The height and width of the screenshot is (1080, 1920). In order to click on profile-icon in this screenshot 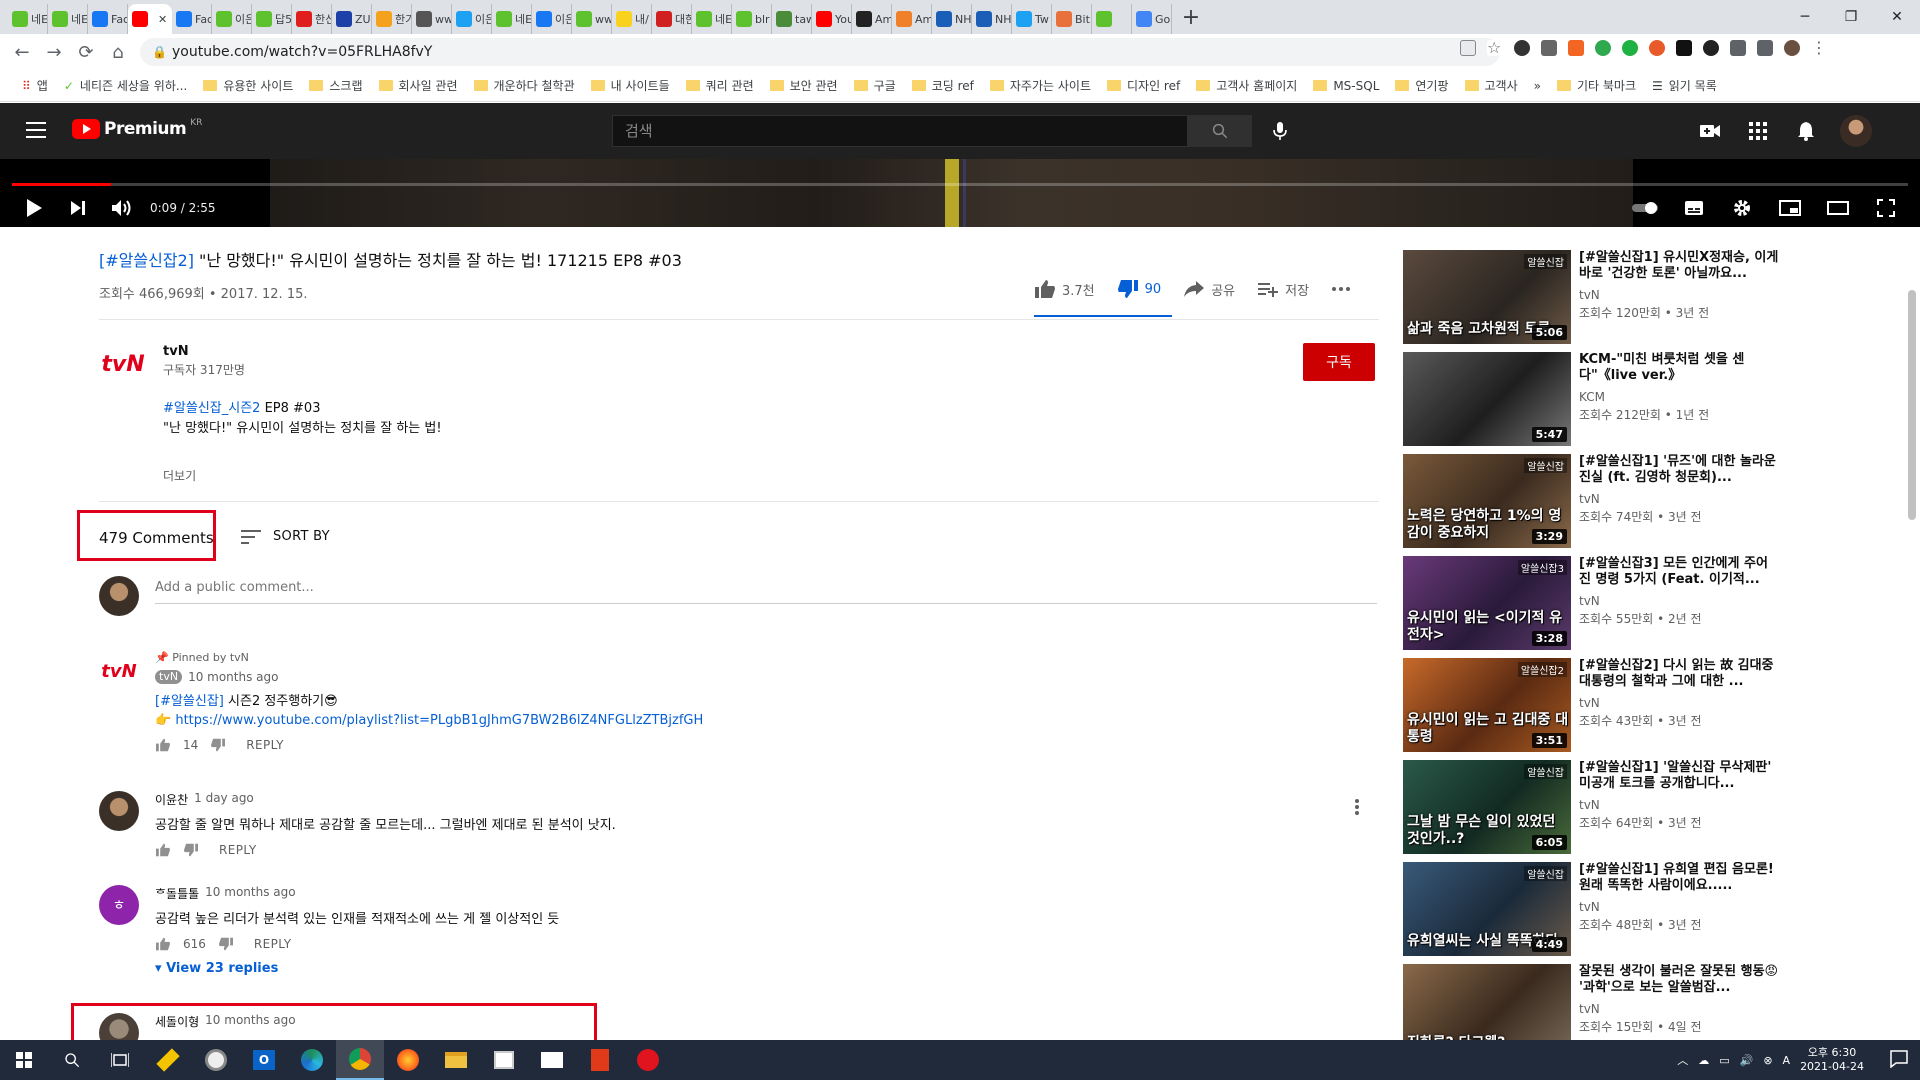, I will do `click(1792, 48)`.